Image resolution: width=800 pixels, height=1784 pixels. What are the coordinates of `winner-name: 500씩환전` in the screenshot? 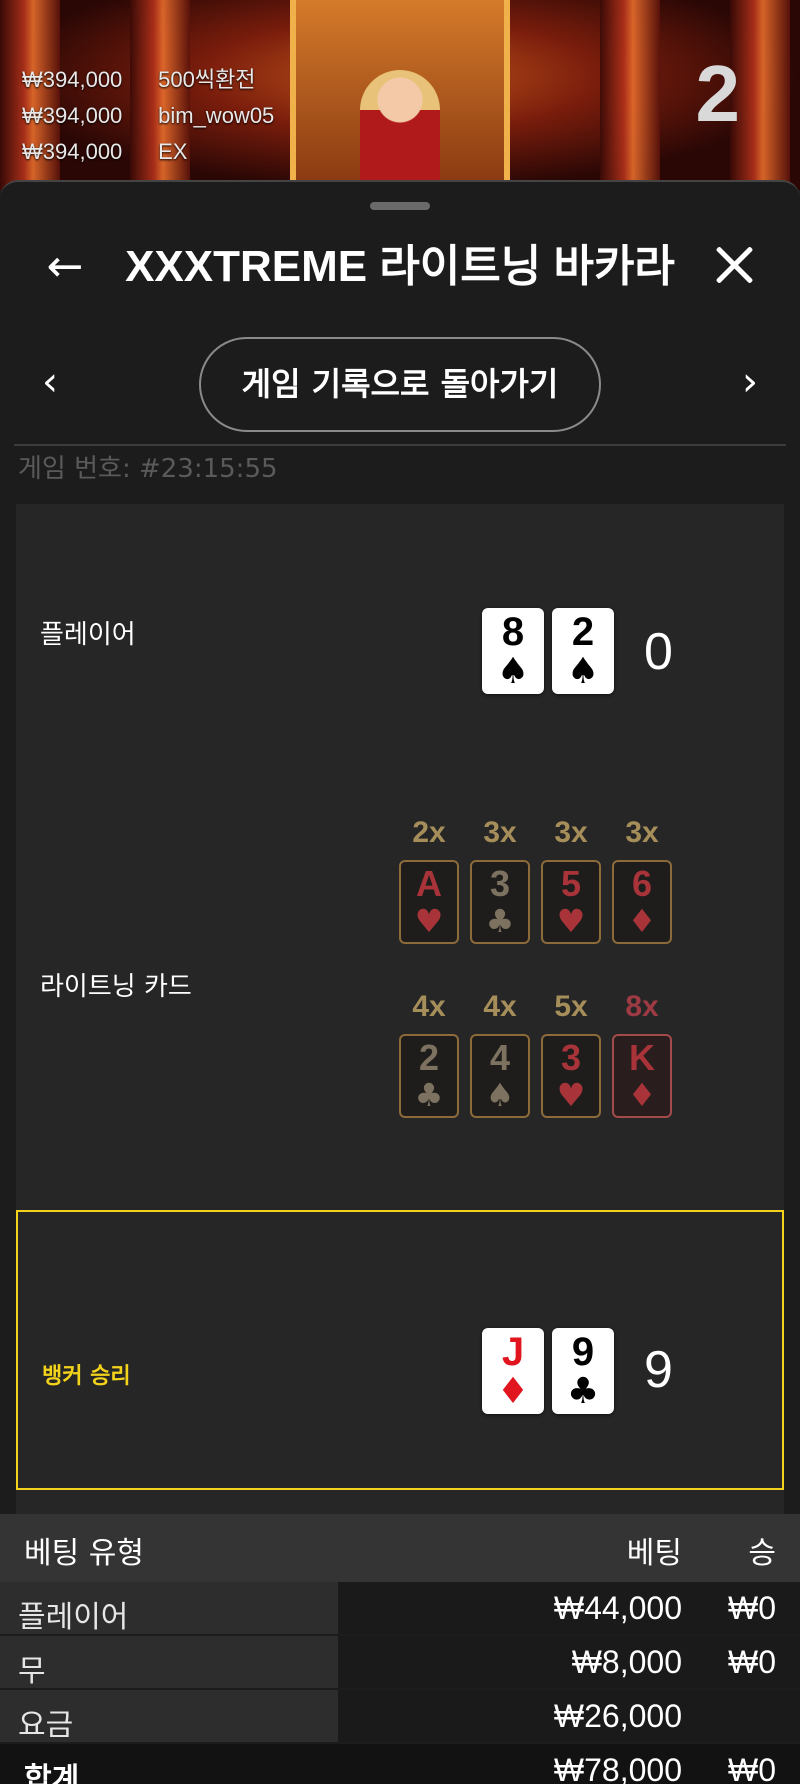 It's located at (207, 79).